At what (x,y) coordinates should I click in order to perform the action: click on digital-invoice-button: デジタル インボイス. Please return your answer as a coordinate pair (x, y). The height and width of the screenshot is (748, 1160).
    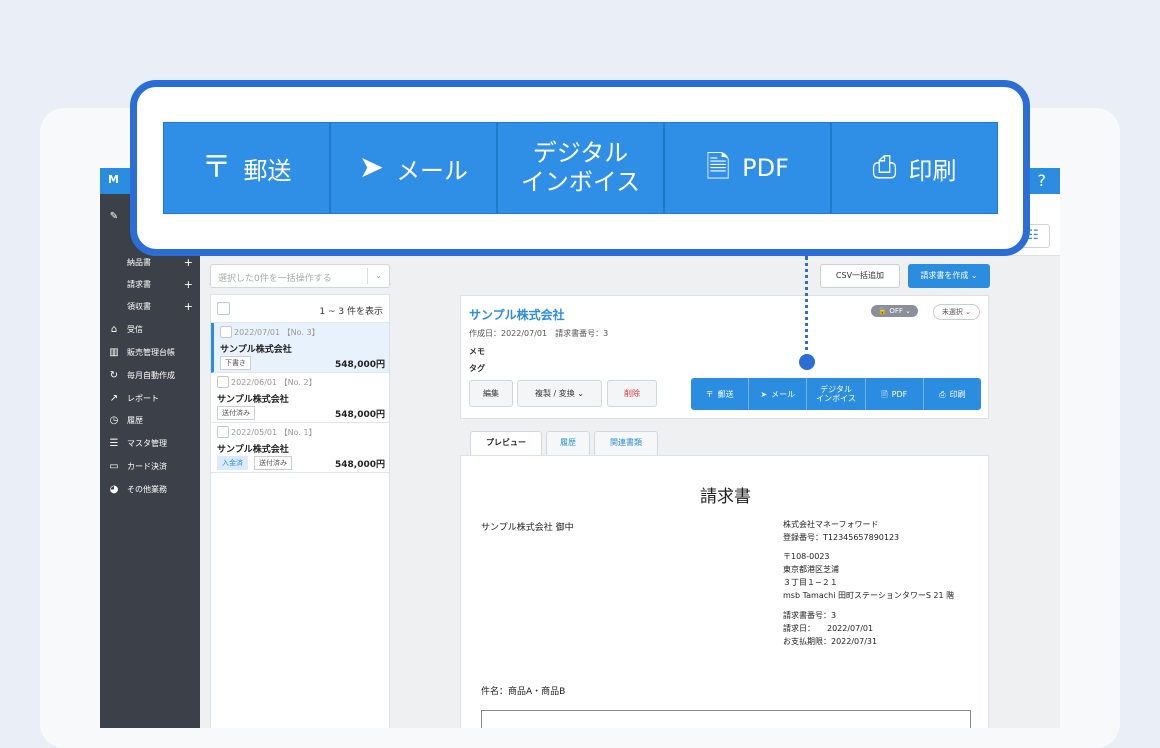
    Looking at the image, I should click on (836, 394).